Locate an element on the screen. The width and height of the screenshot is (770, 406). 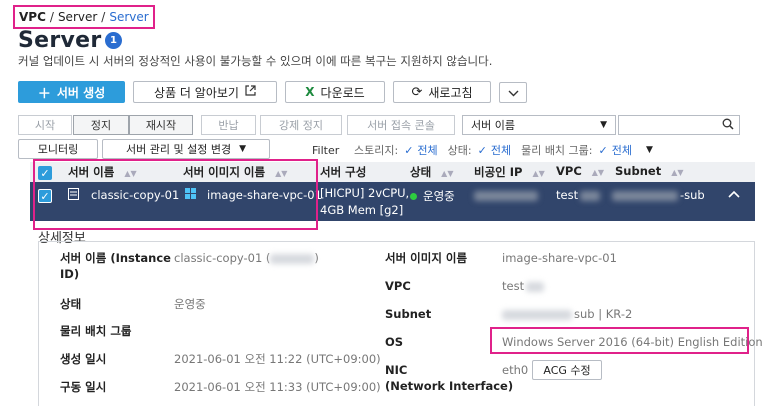
filter-label: Filter is located at coordinates (326, 150).